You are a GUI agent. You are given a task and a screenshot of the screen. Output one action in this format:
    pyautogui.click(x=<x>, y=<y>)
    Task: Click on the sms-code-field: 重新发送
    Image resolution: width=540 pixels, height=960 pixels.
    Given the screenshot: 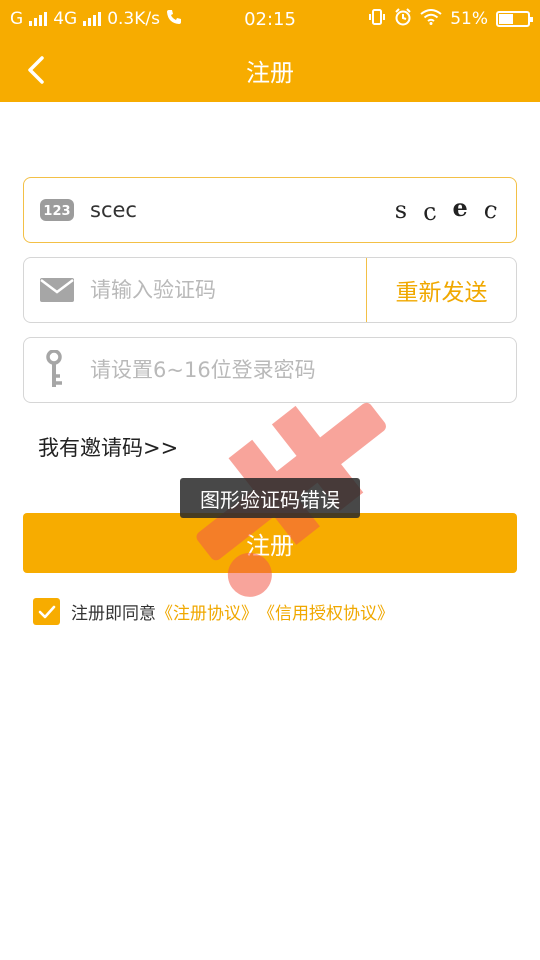 What is the action you would take?
    pyautogui.click(x=270, y=290)
    